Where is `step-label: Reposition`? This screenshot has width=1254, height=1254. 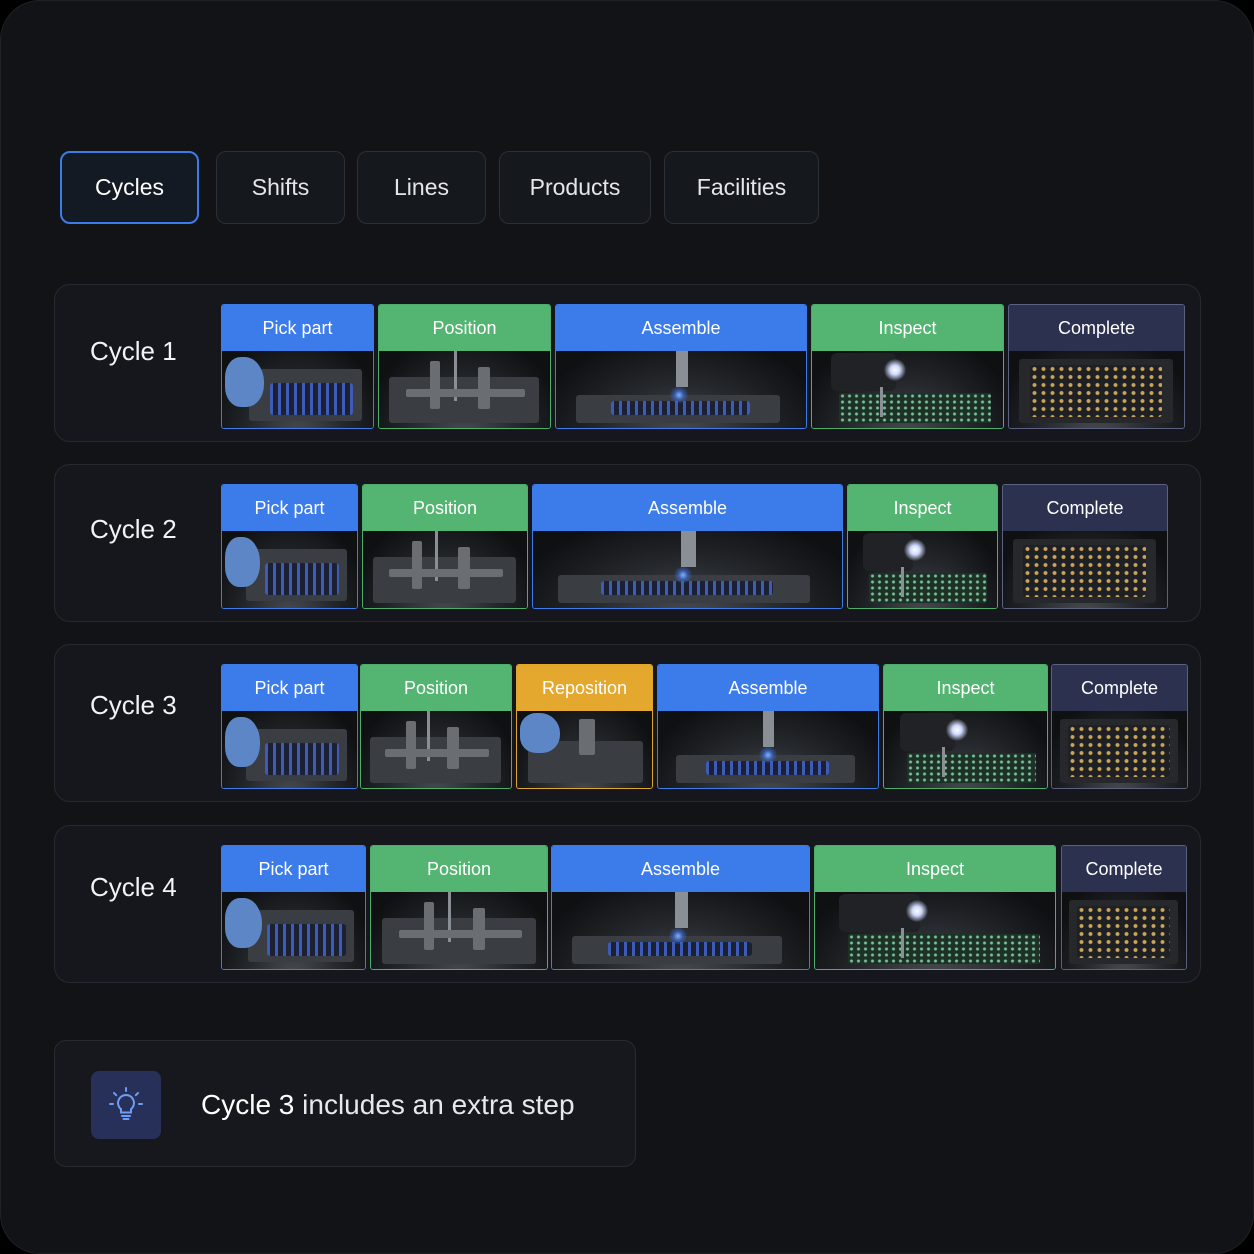
step-label: Reposition is located at coordinates (584, 688).